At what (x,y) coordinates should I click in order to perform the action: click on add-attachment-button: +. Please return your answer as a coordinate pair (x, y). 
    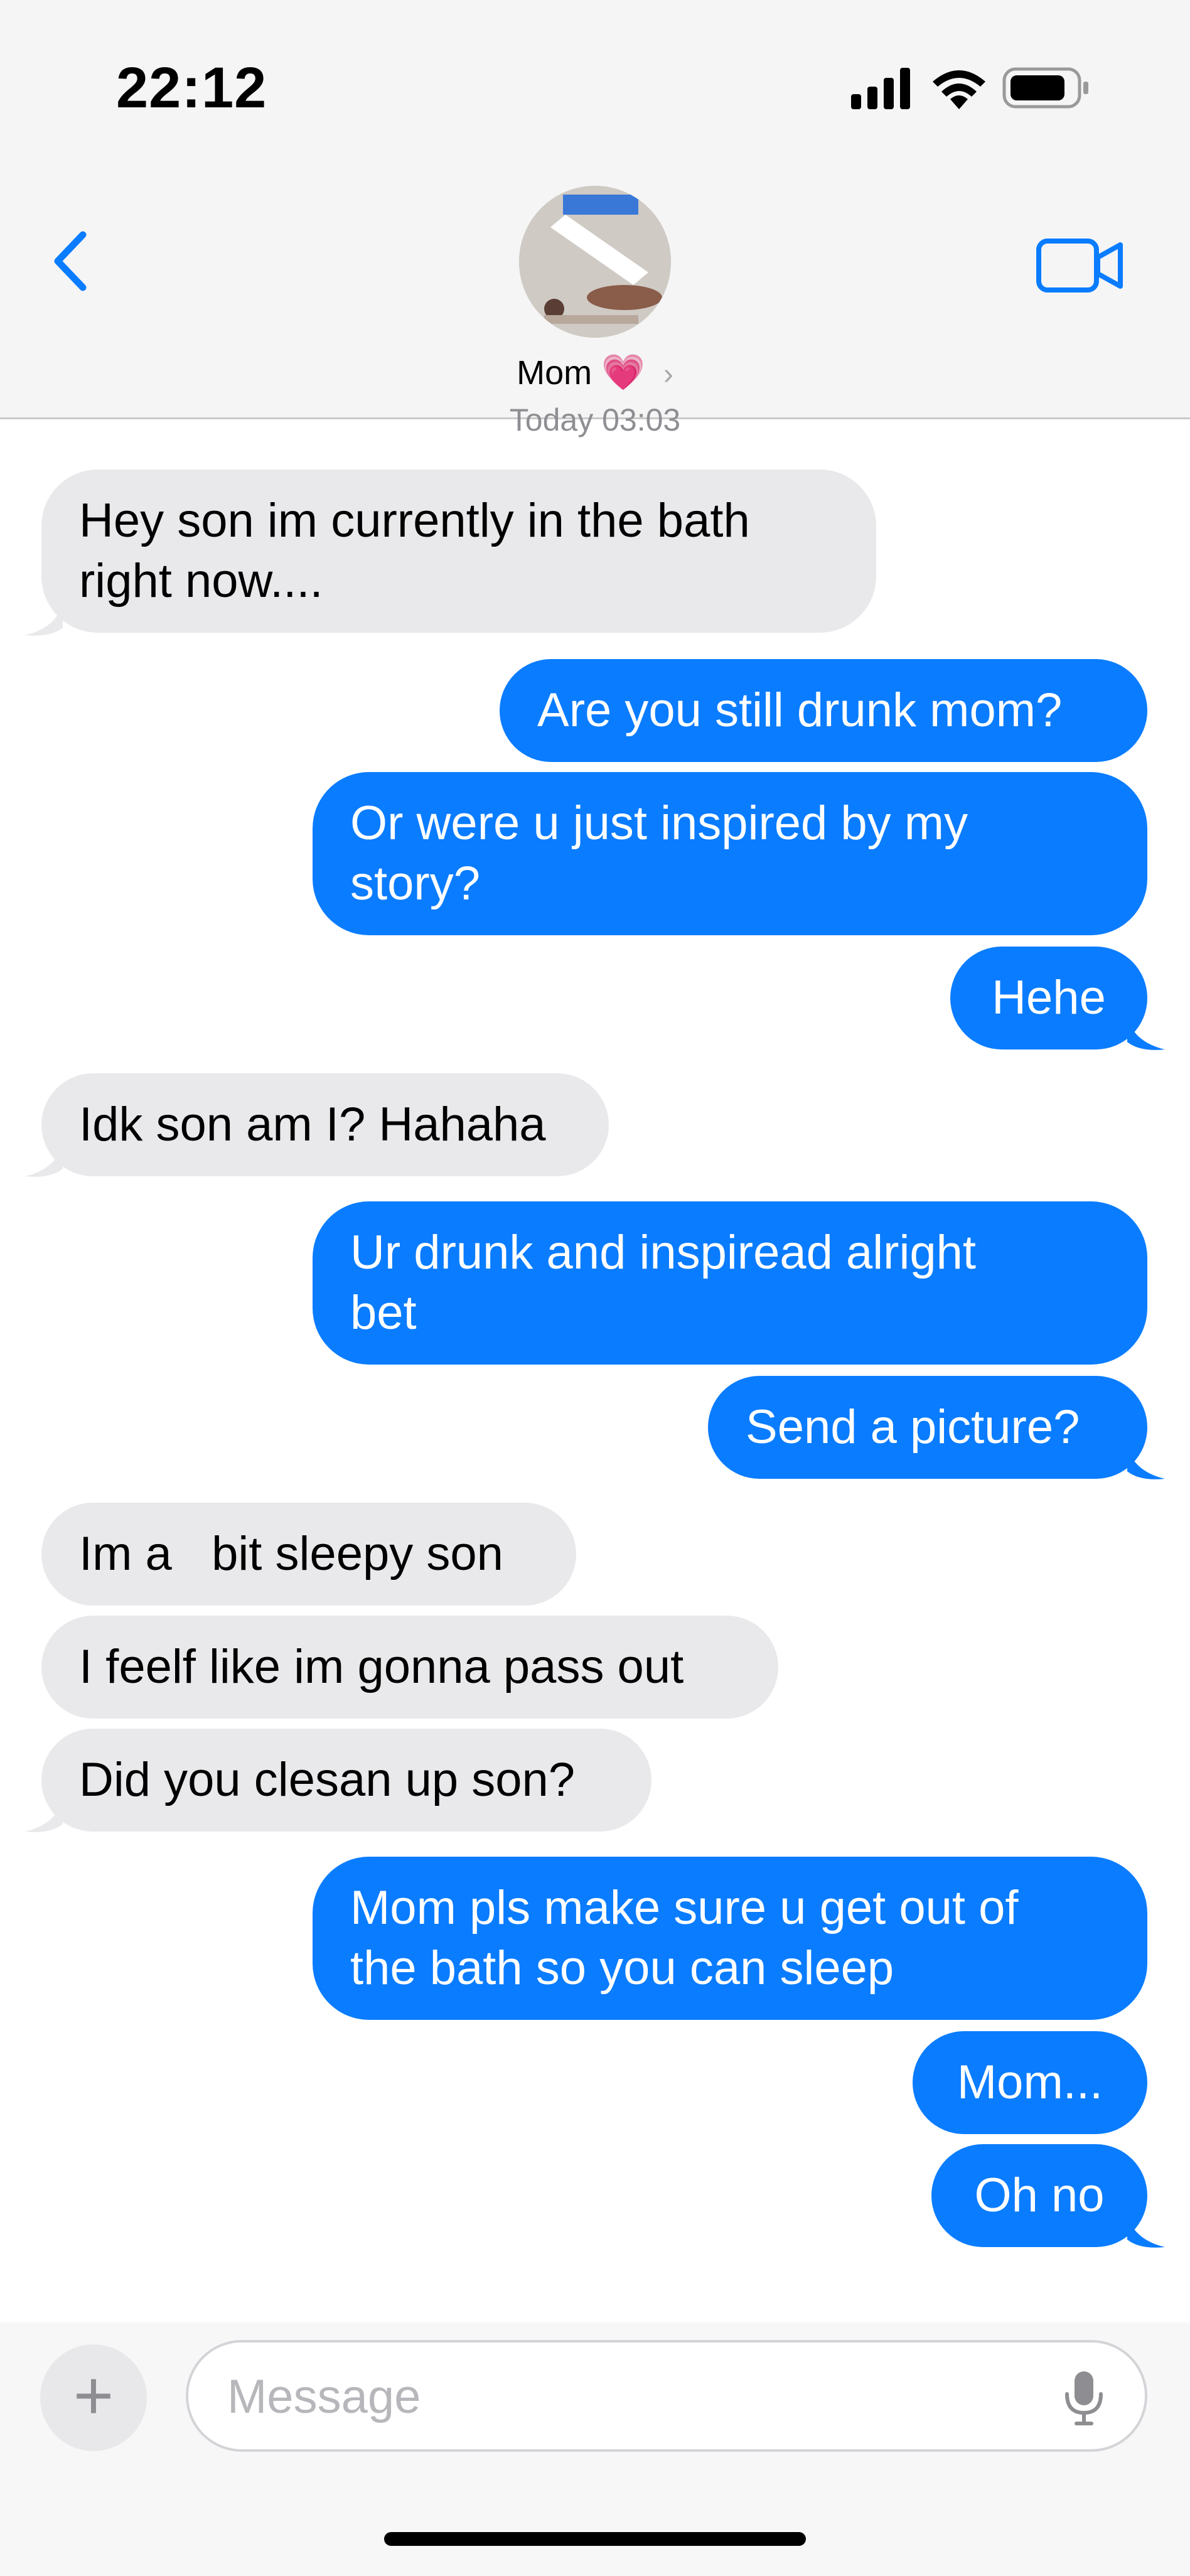
    Looking at the image, I should click on (93, 2397).